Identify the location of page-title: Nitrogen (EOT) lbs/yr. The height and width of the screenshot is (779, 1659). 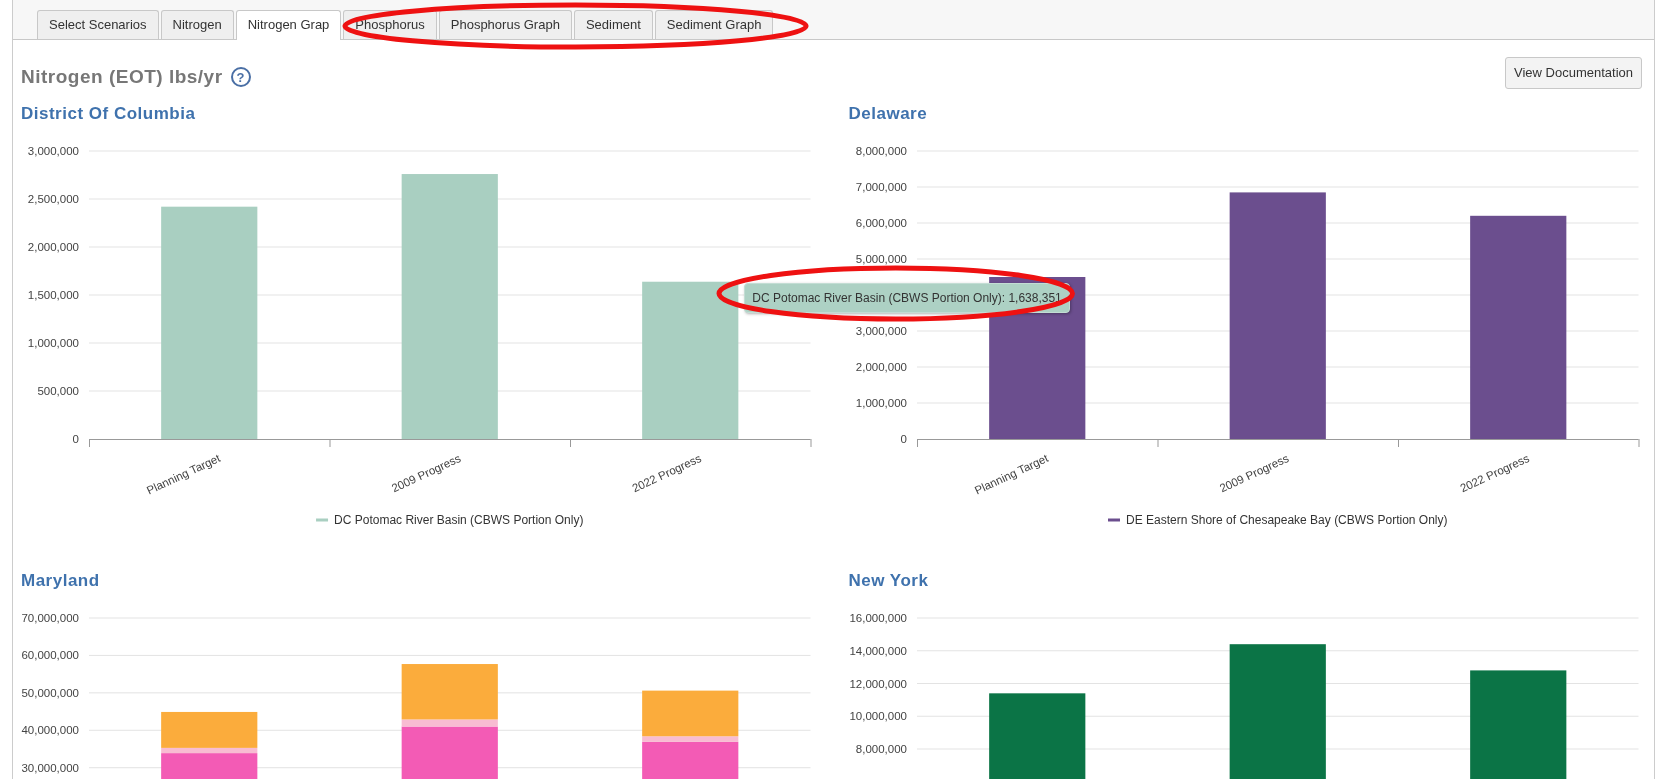
(122, 77).